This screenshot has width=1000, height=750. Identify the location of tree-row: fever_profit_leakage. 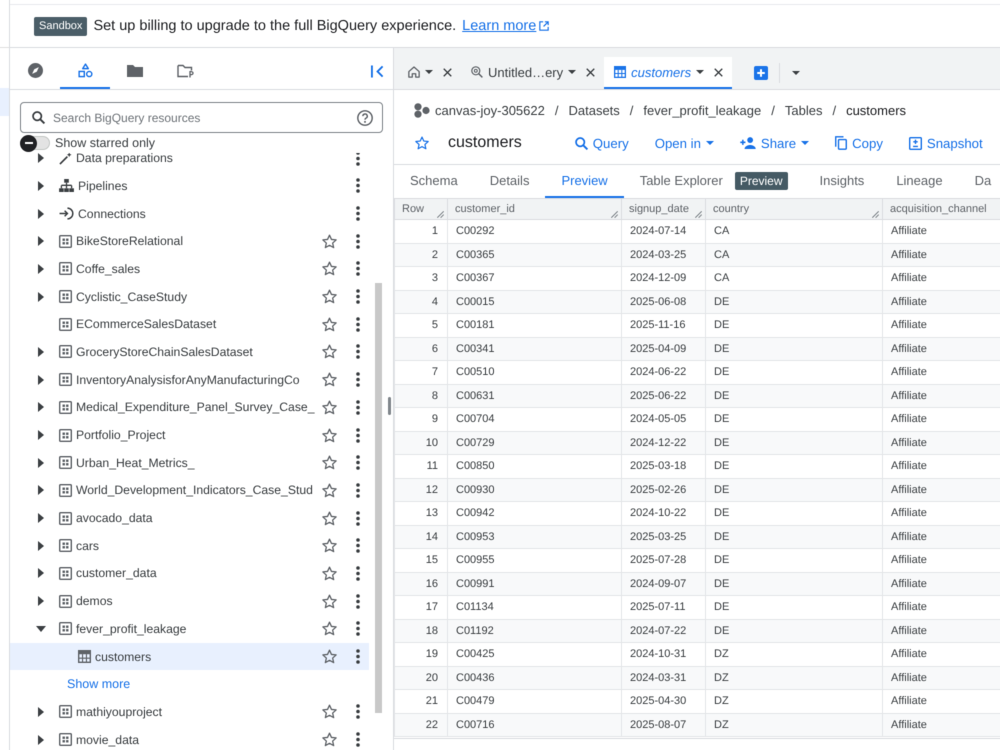
(189, 629).